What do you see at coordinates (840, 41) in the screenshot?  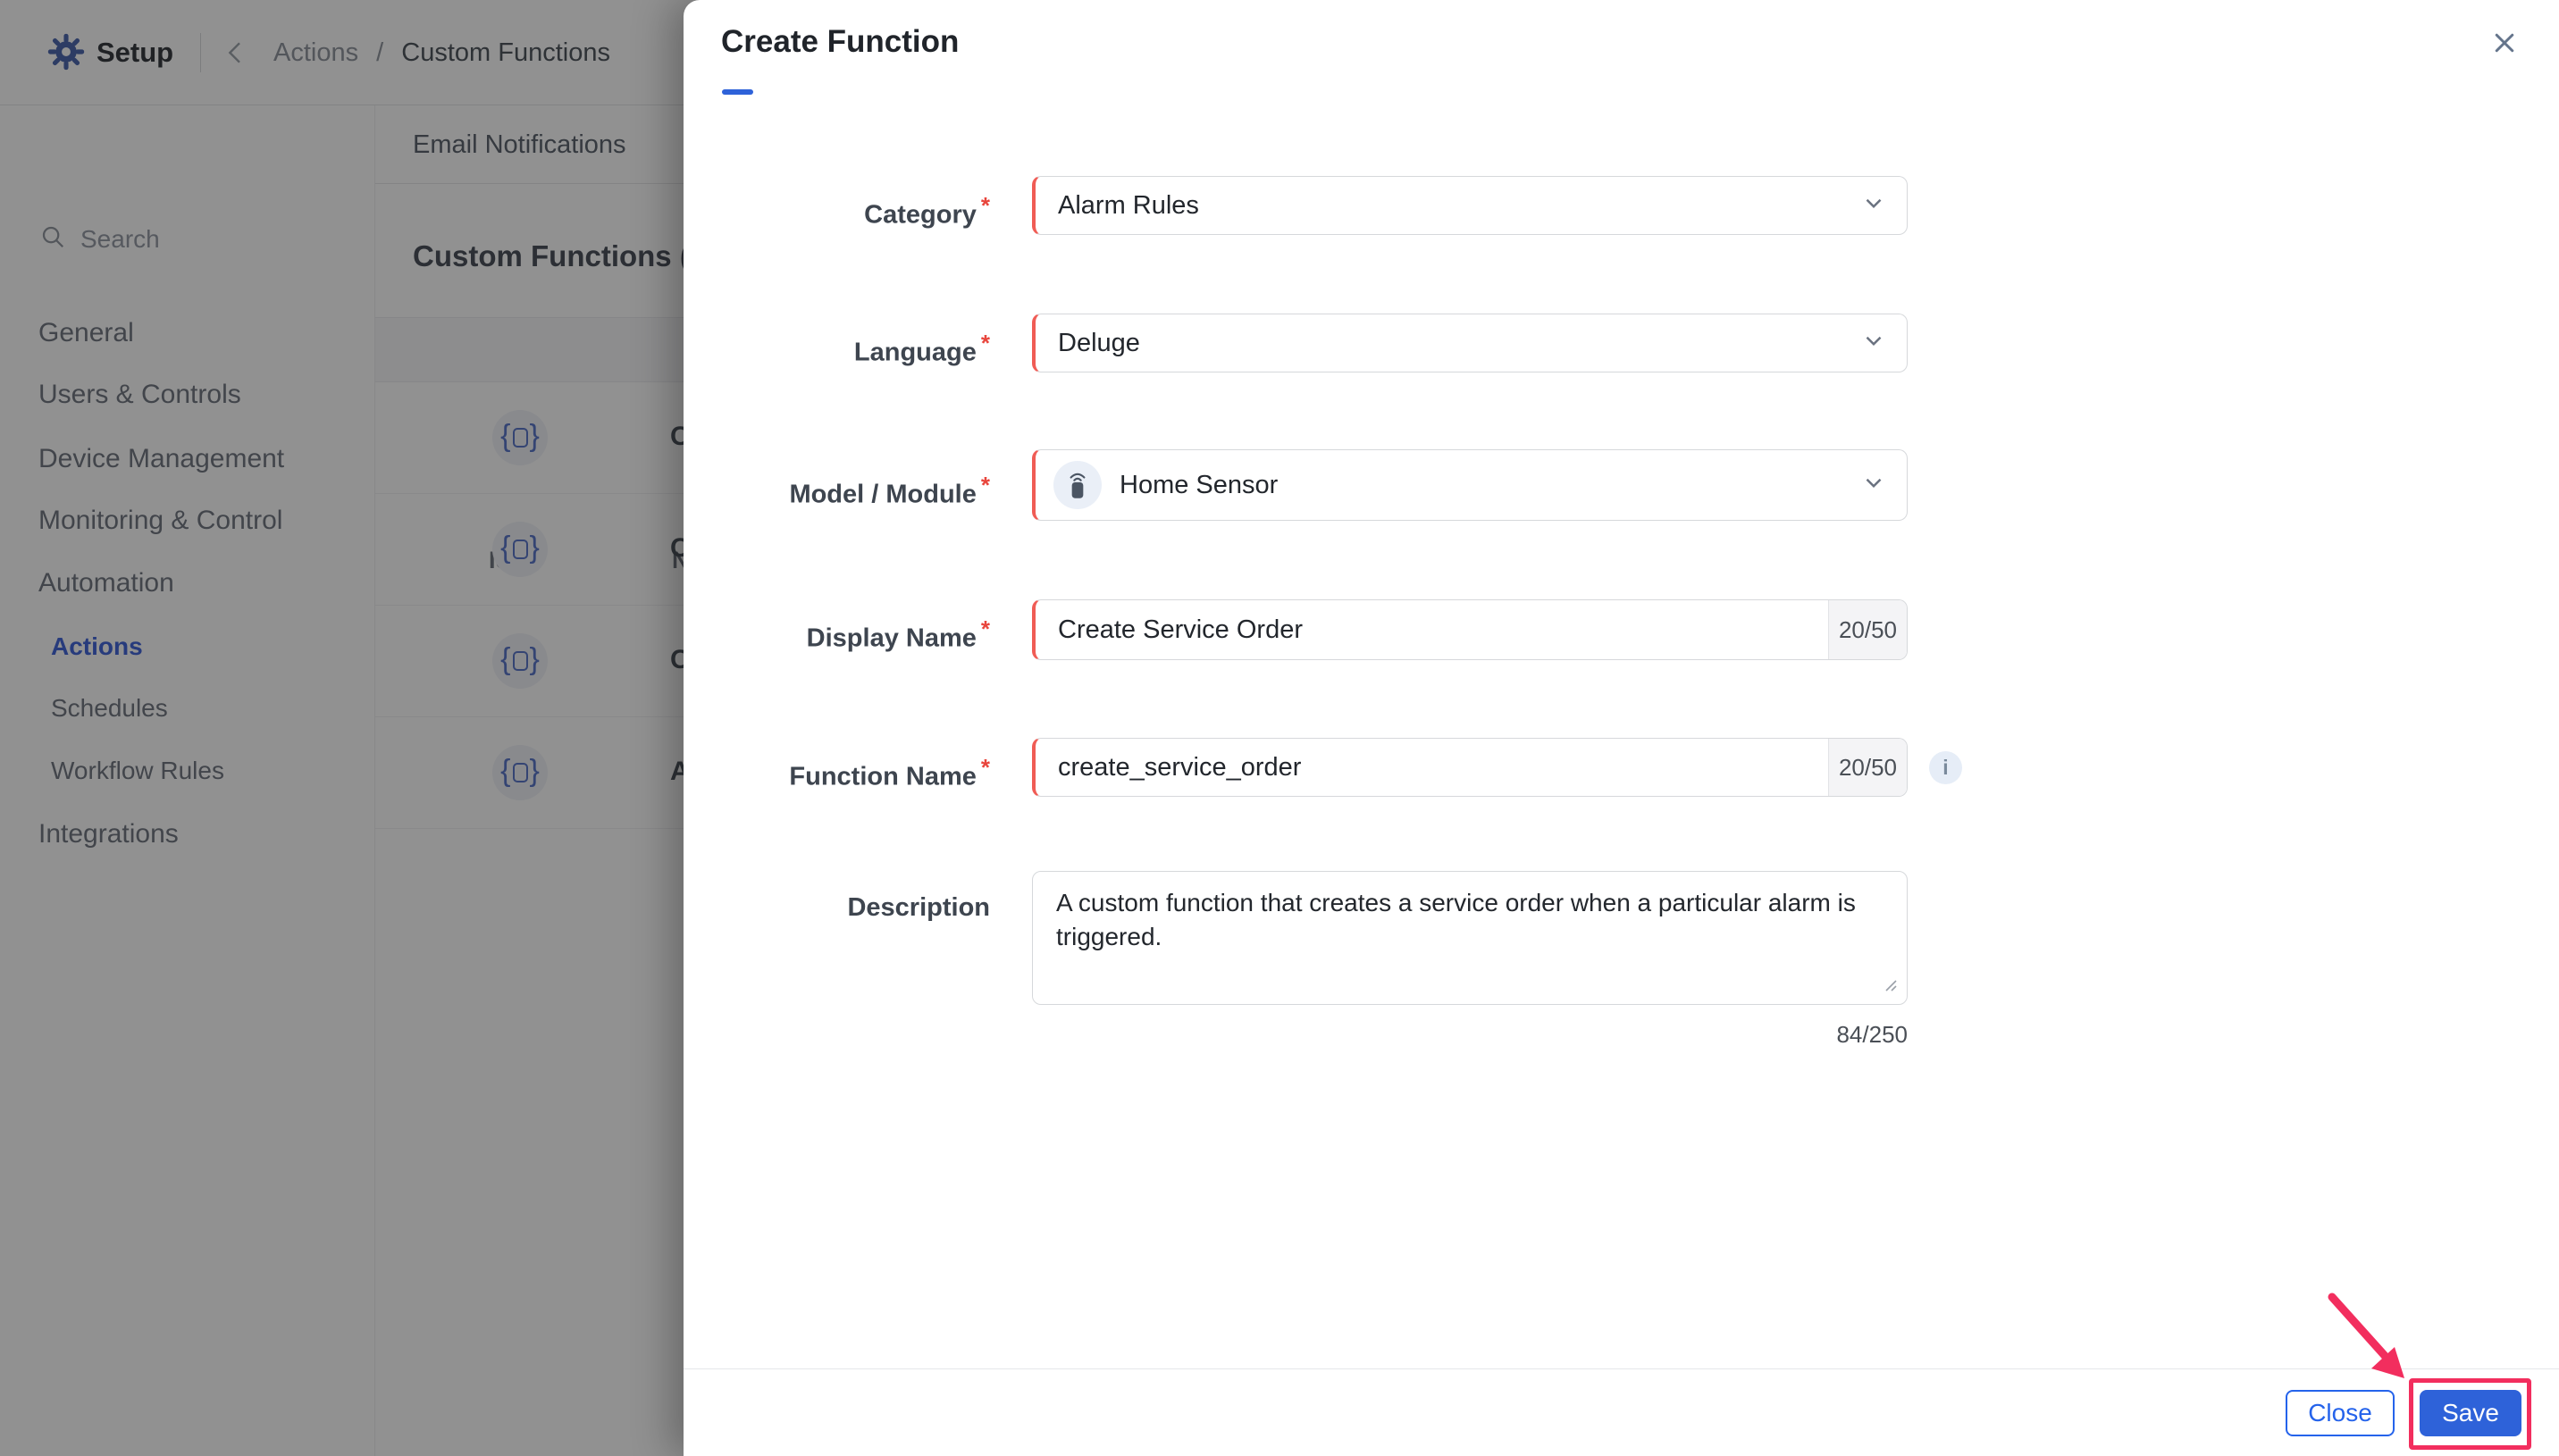 I see `modal-title: Create Function` at bounding box center [840, 41].